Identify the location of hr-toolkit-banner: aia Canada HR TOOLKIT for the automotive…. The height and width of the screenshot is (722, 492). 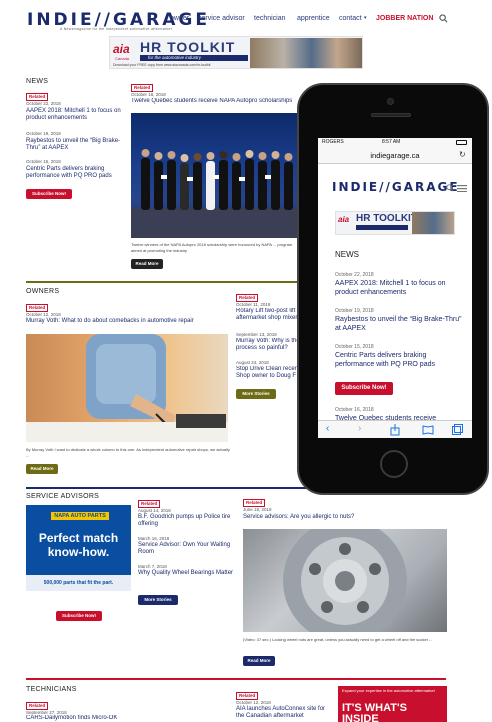
(236, 52).